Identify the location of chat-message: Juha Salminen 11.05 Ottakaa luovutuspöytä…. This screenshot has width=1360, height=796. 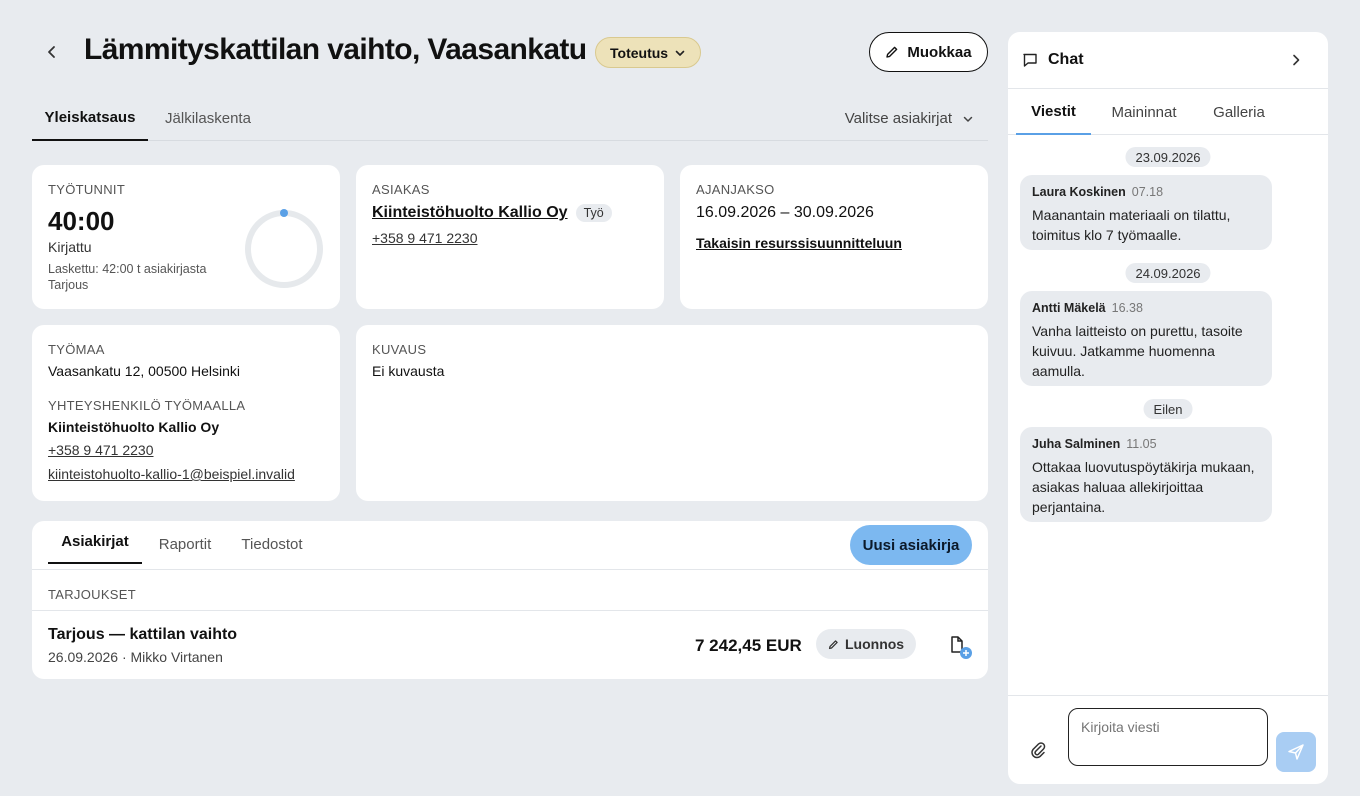
(1146, 474).